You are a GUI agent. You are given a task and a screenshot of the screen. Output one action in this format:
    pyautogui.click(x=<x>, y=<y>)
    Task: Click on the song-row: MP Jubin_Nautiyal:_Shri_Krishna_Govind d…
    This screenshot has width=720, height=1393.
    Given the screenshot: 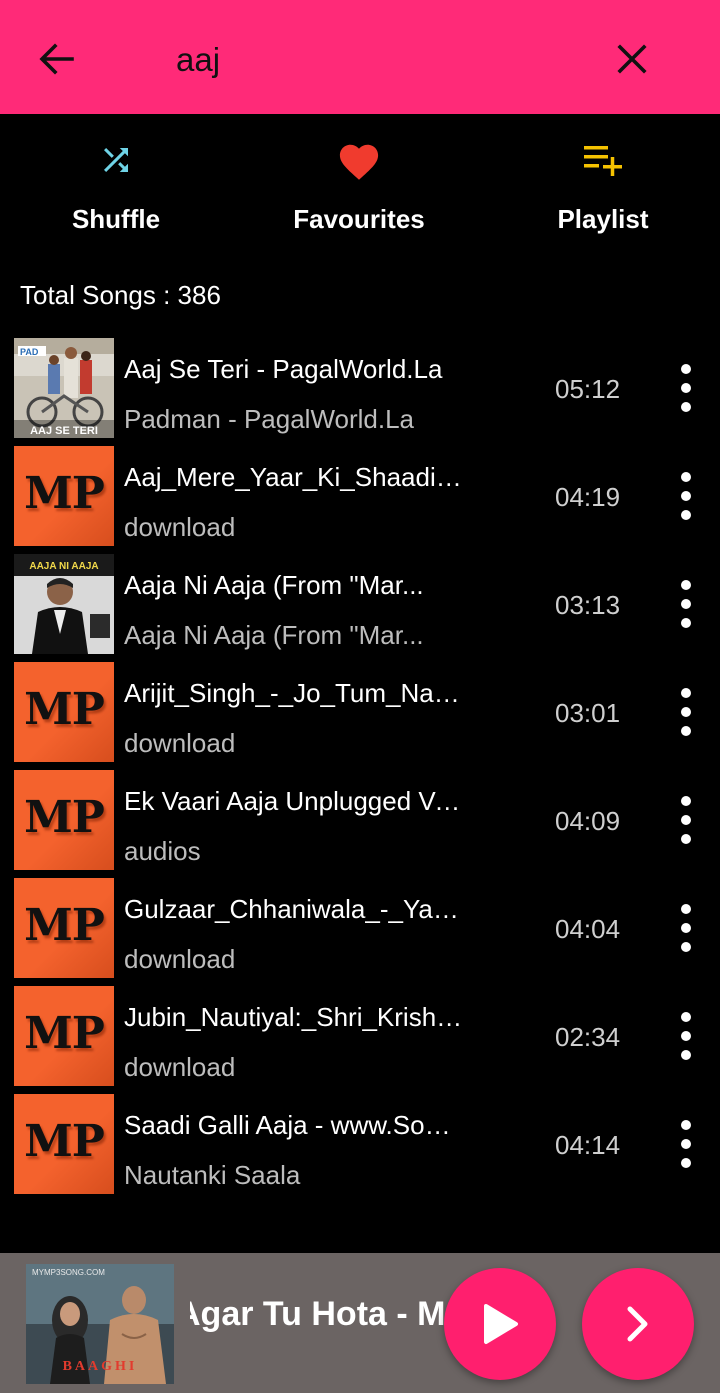 What is the action you would take?
    pyautogui.click(x=360, y=1040)
    